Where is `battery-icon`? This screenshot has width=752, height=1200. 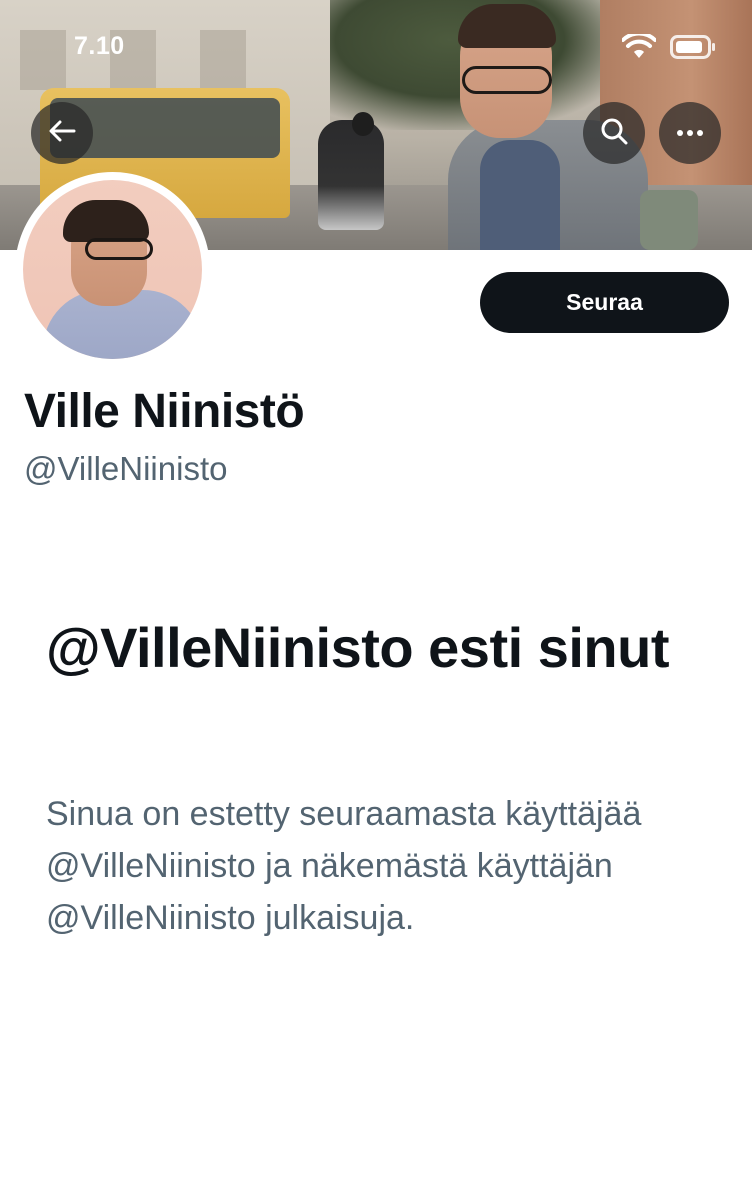 battery-icon is located at coordinates (693, 47).